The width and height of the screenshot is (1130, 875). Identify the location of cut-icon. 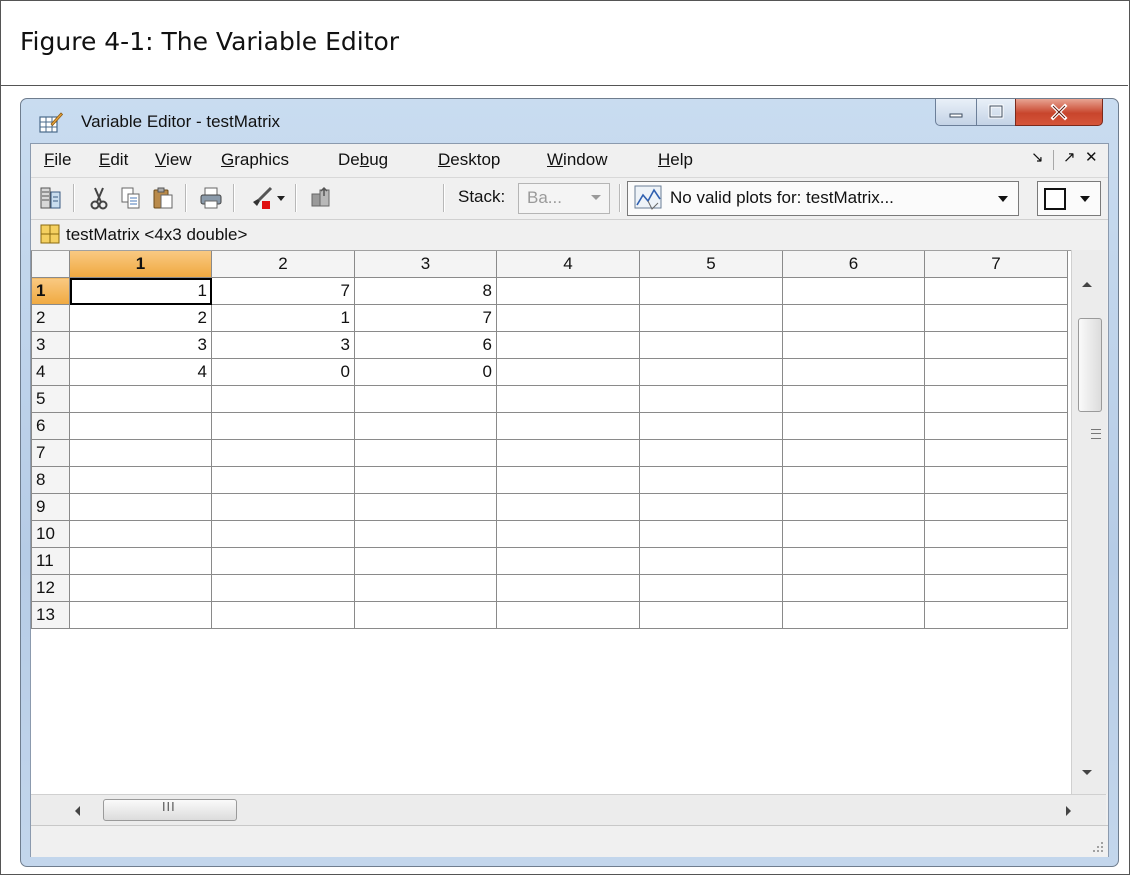
(99, 198).